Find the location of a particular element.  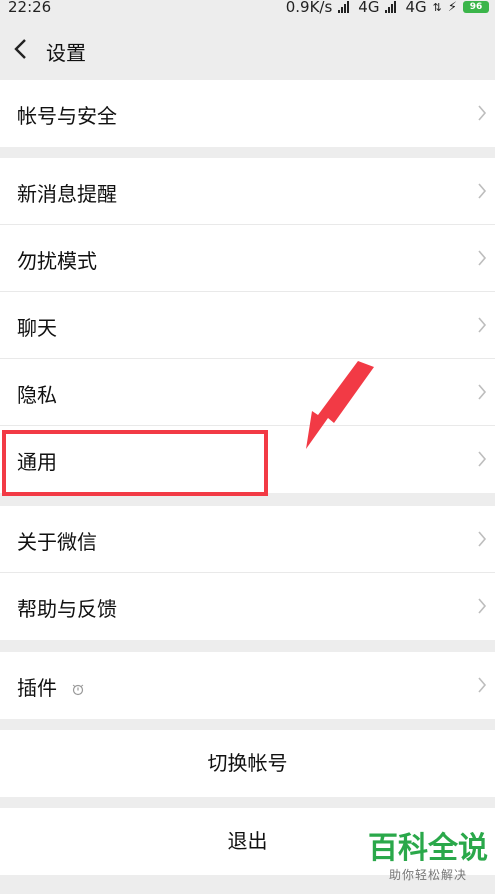

settings-item-new-message: 新消息提醒 is located at coordinates (247, 191).